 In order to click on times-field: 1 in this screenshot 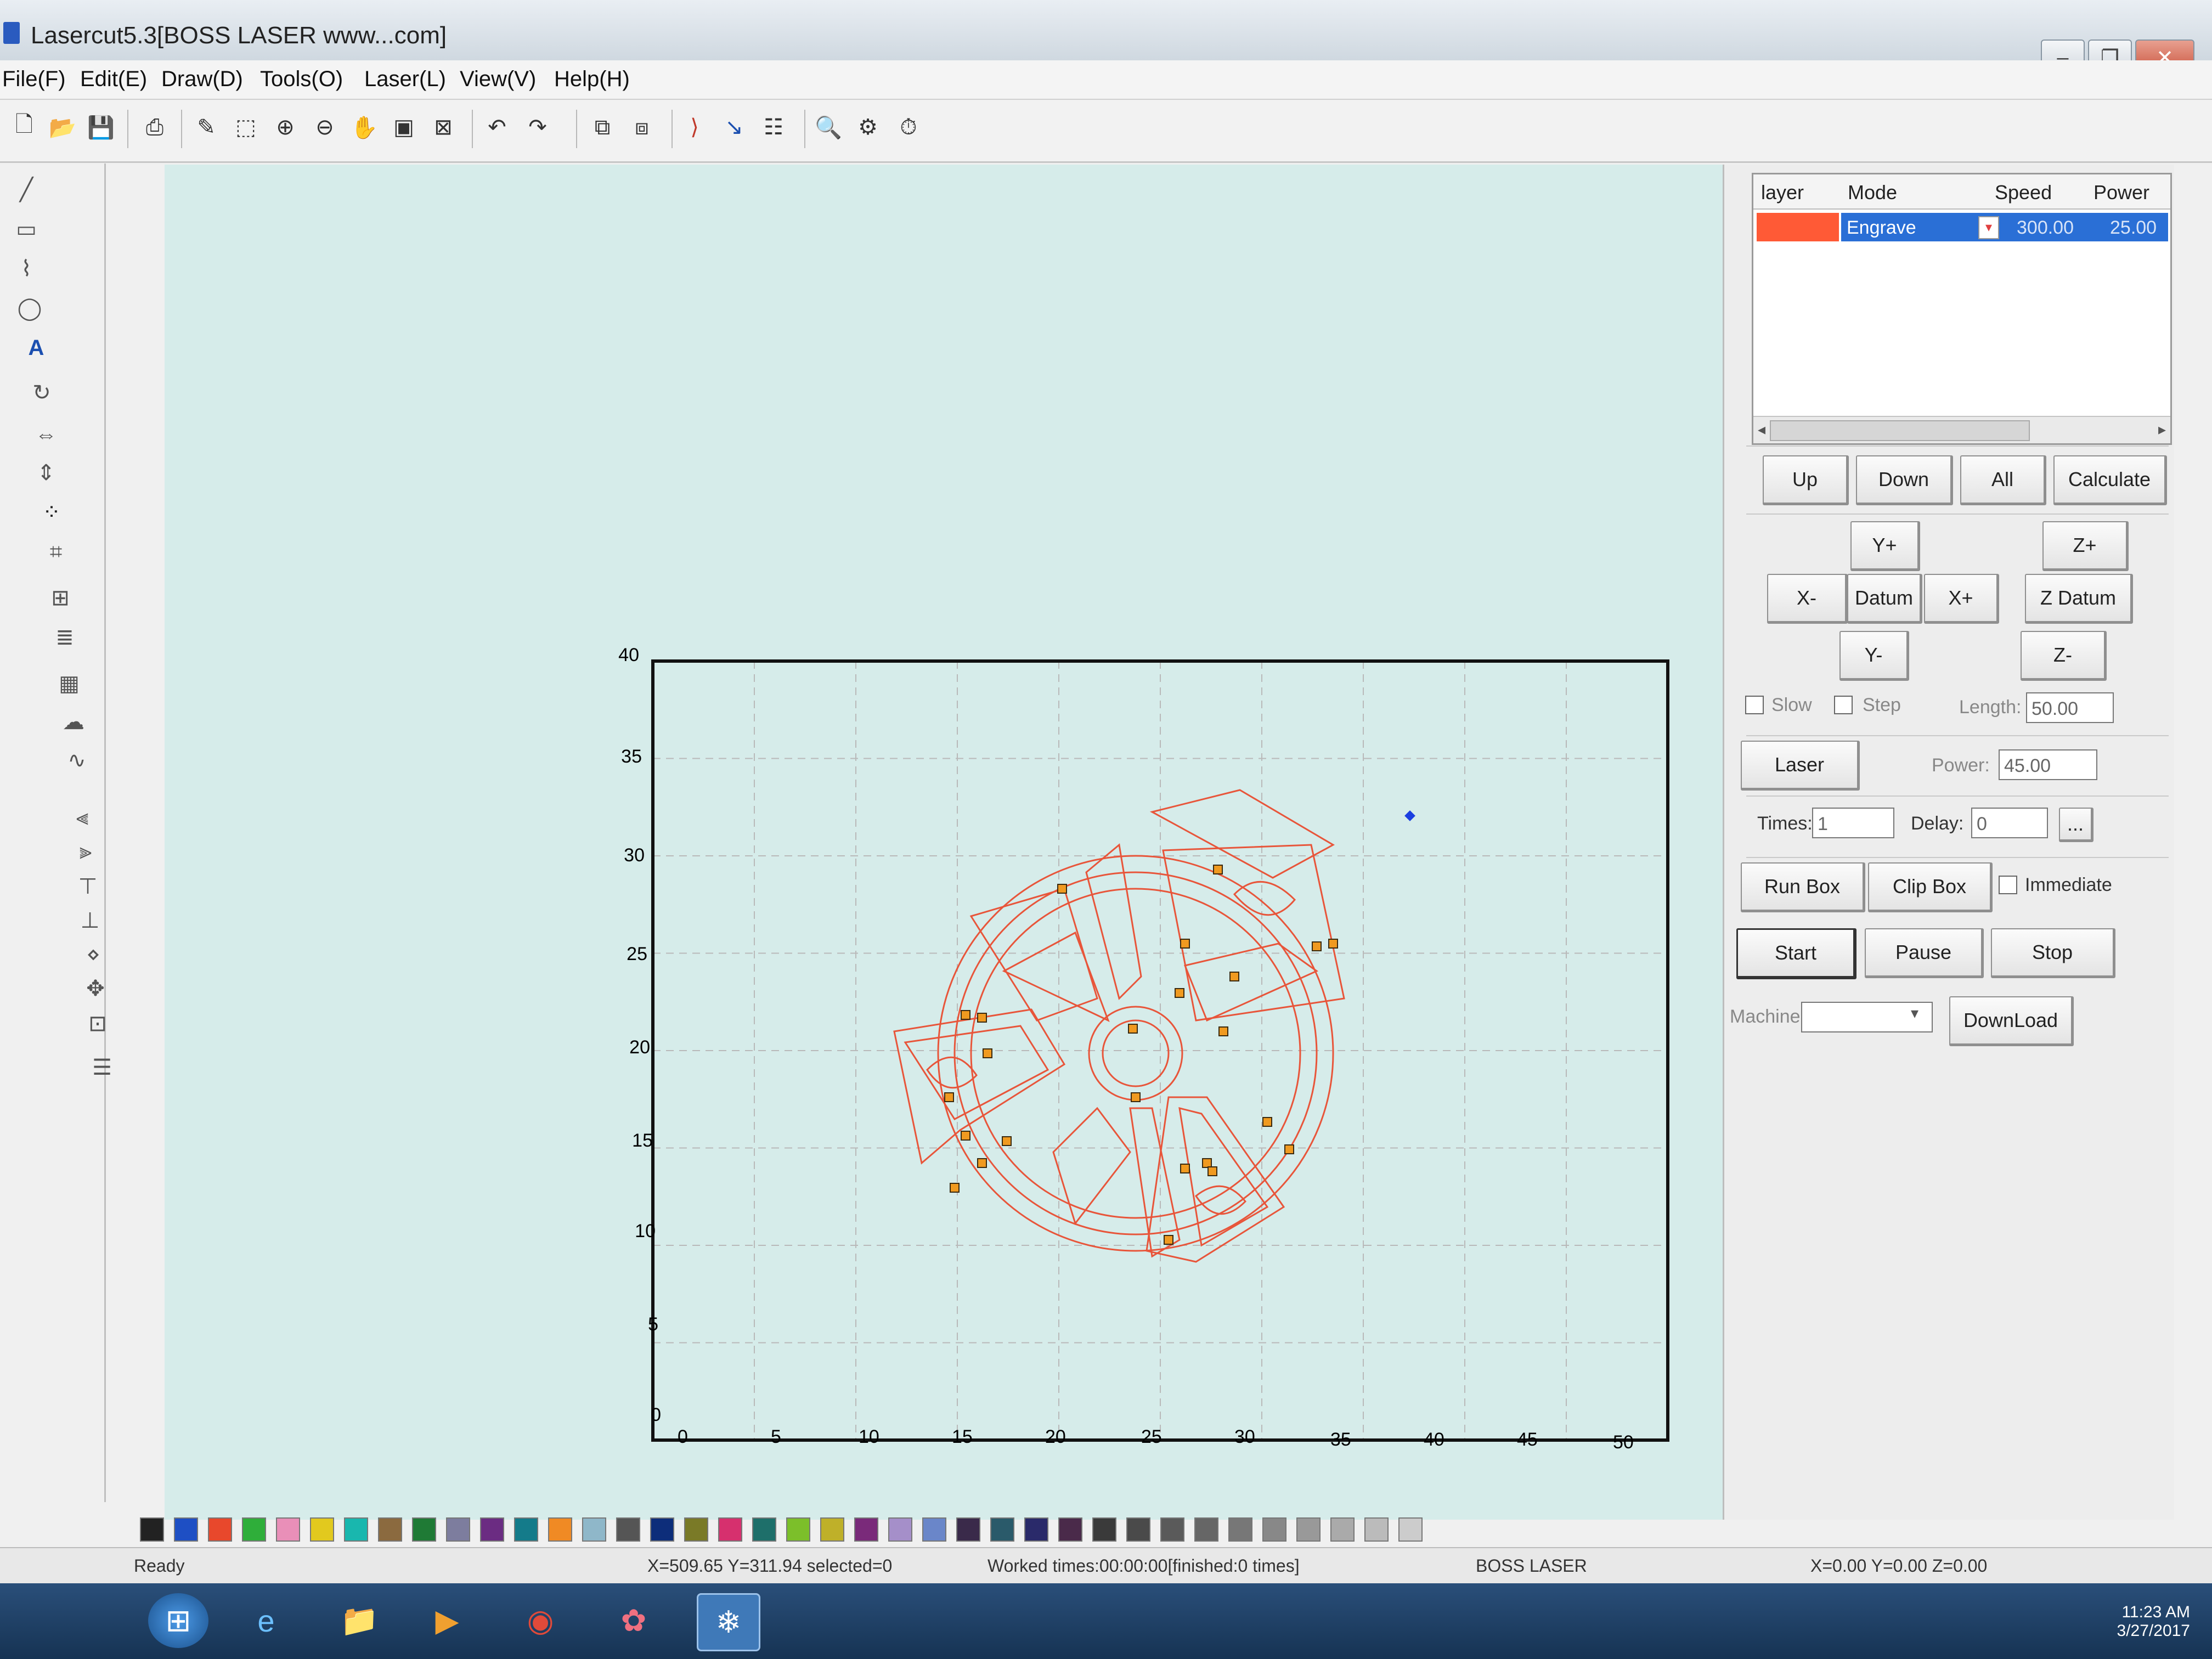, I will do `click(1853, 823)`.